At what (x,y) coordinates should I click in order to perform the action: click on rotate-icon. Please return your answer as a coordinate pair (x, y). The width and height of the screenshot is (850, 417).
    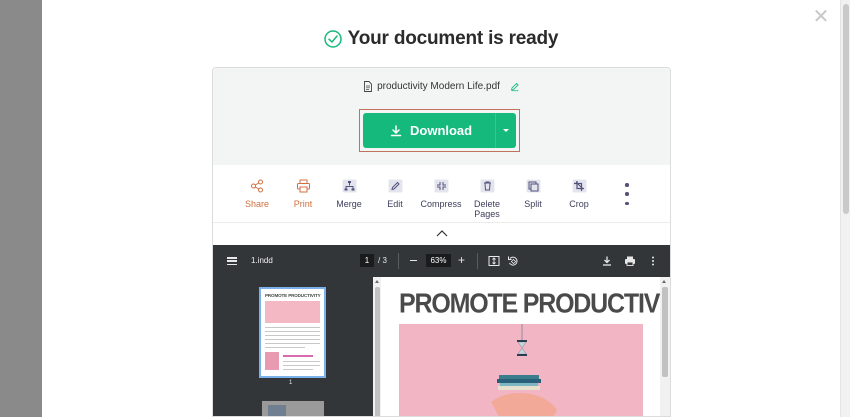
    Looking at the image, I should click on (513, 261).